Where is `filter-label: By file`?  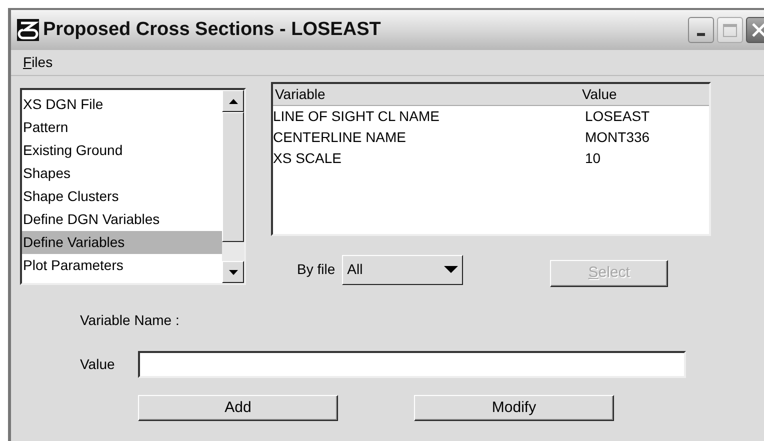
filter-label: By file is located at coordinates (316, 269).